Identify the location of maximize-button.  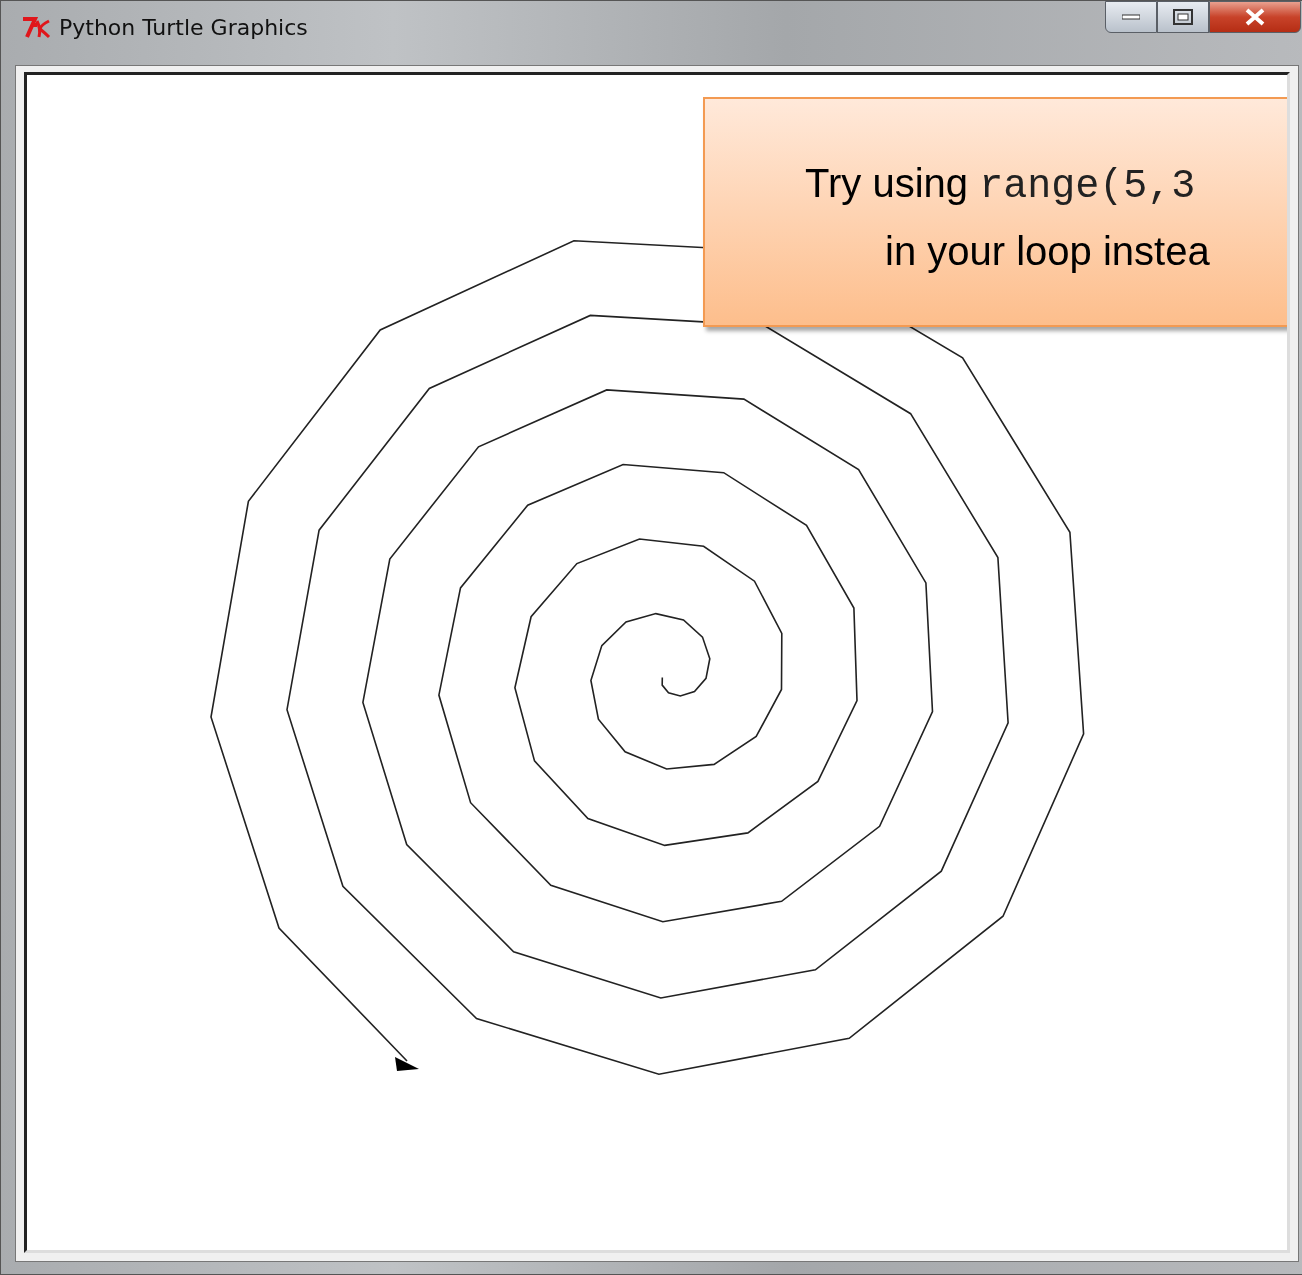
(1183, 17).